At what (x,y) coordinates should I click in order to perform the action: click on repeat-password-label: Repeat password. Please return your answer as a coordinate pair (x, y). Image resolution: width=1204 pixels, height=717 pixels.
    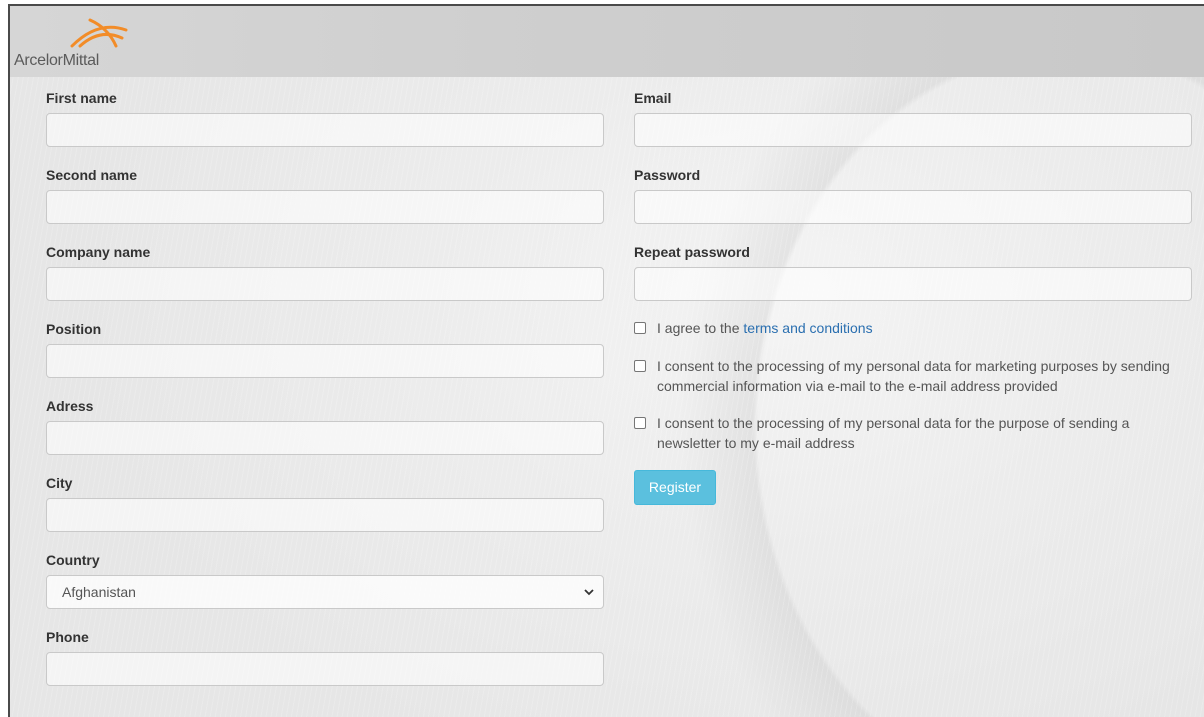
    Looking at the image, I should click on (692, 252).